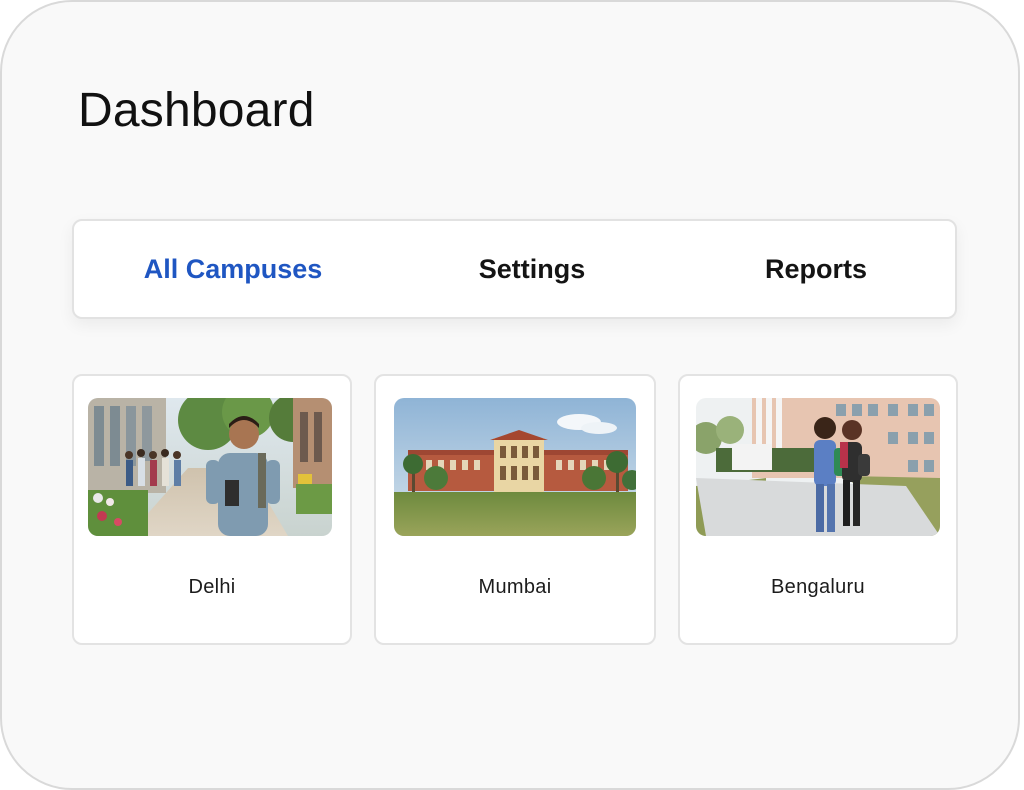 The width and height of the screenshot is (1024, 790). I want to click on campus-photo-delhi, so click(210, 467).